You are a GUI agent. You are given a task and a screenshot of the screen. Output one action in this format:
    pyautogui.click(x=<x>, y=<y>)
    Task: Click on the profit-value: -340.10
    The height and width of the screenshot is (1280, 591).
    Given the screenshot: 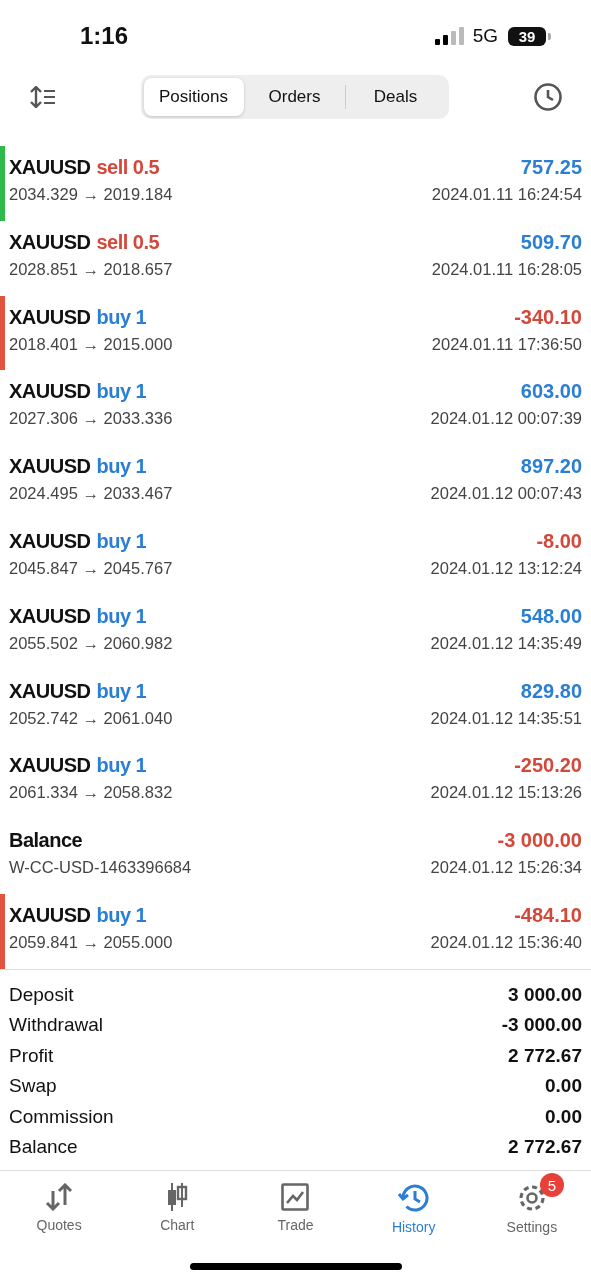 What is the action you would take?
    pyautogui.click(x=548, y=317)
    